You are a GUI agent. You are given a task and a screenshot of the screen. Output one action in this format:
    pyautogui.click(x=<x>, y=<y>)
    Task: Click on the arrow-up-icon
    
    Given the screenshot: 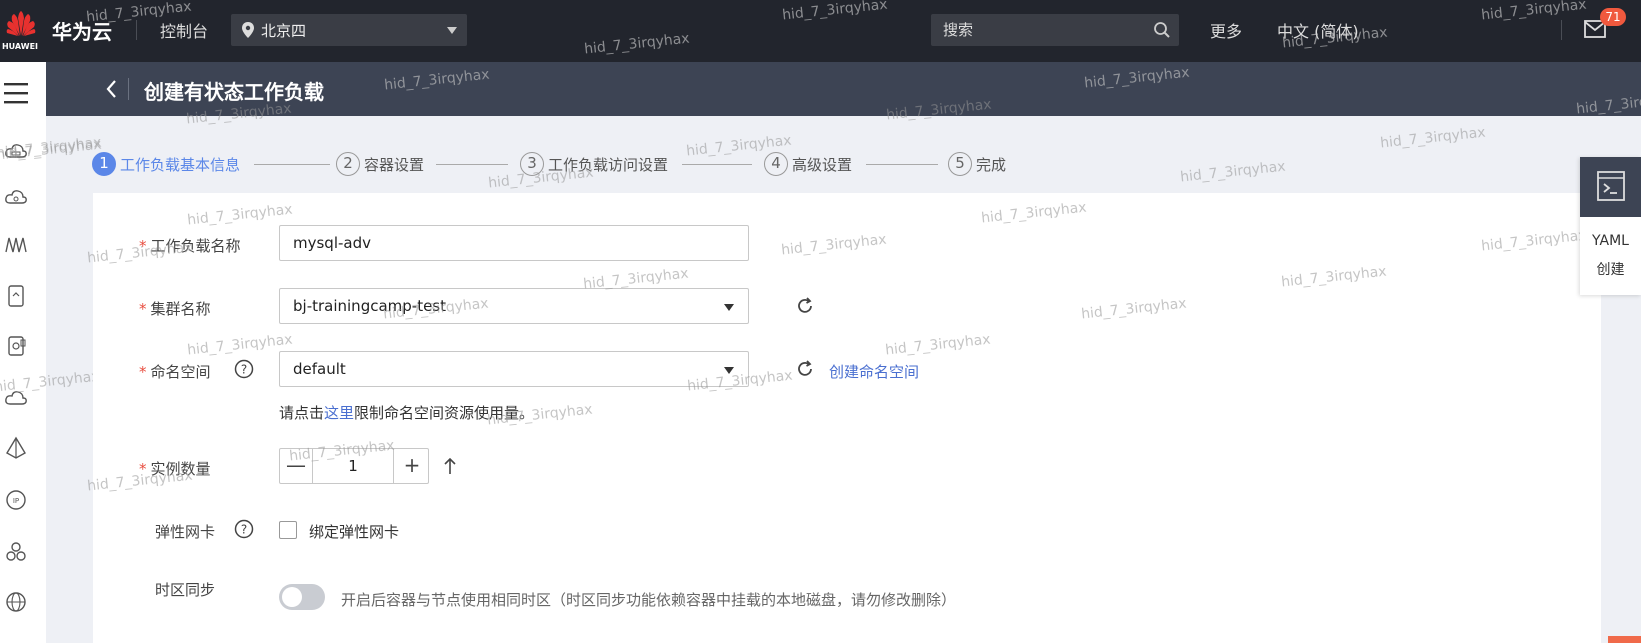 What is the action you would take?
    pyautogui.click(x=450, y=466)
    